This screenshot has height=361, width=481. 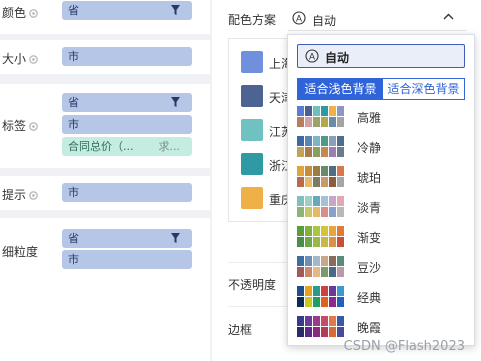 I want to click on color-legend-list: 上海 天津 江苏 浙江 重庆, so click(x=258, y=130).